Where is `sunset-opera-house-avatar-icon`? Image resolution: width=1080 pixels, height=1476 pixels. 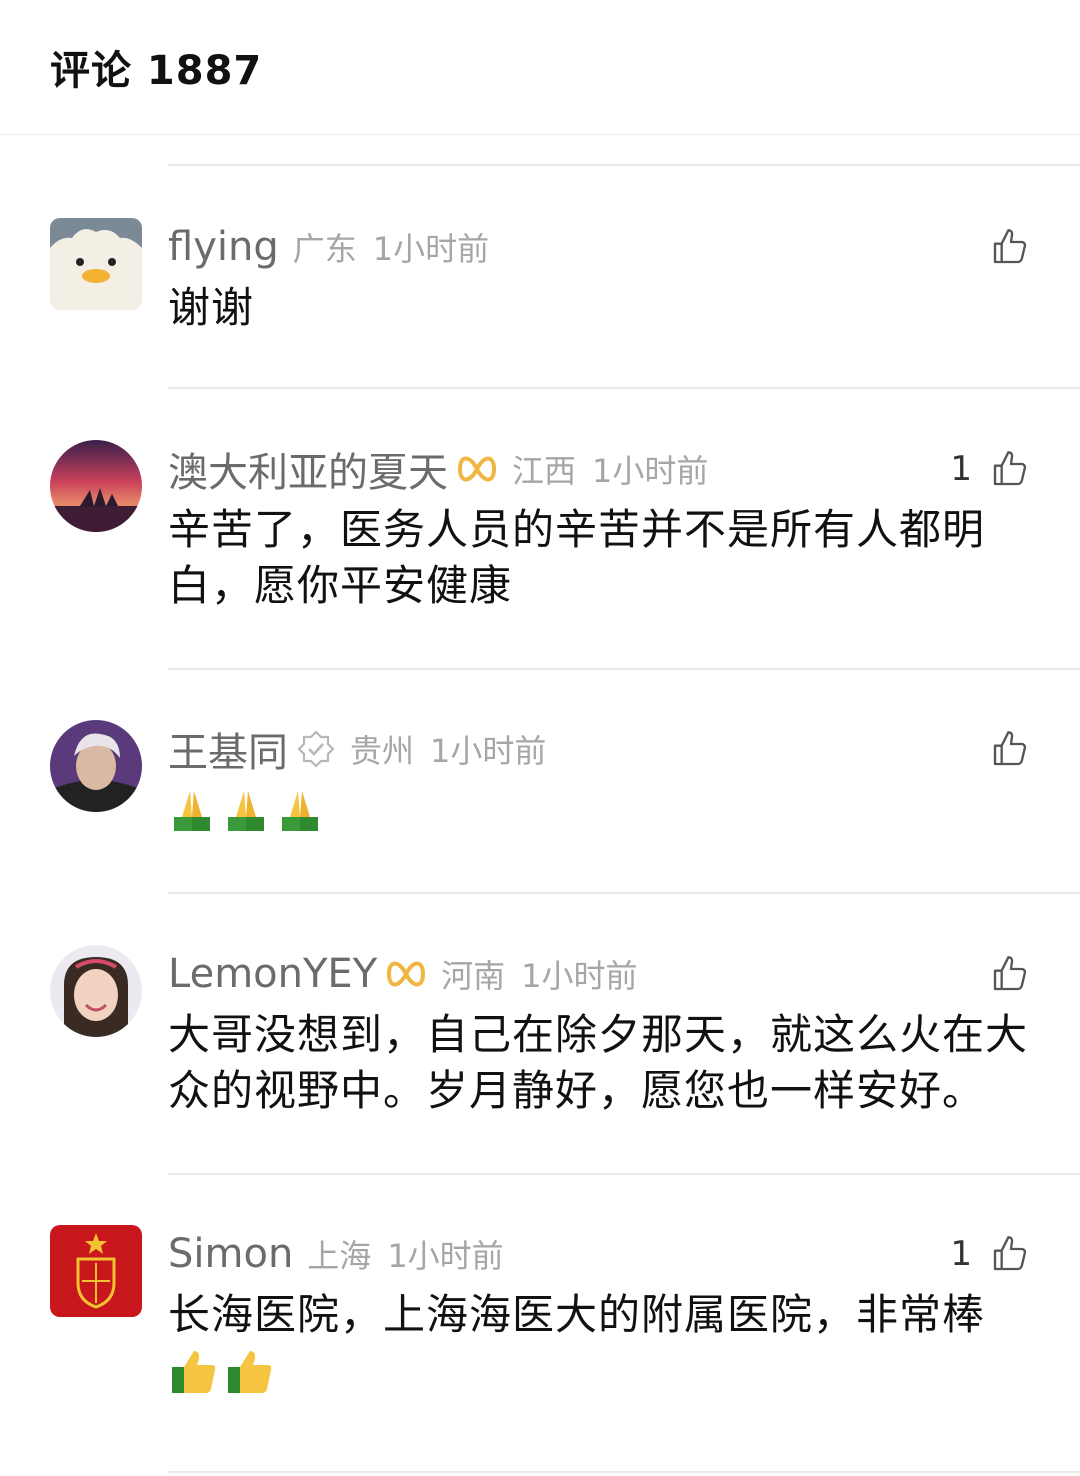 sunset-opera-house-avatar-icon is located at coordinates (96, 486).